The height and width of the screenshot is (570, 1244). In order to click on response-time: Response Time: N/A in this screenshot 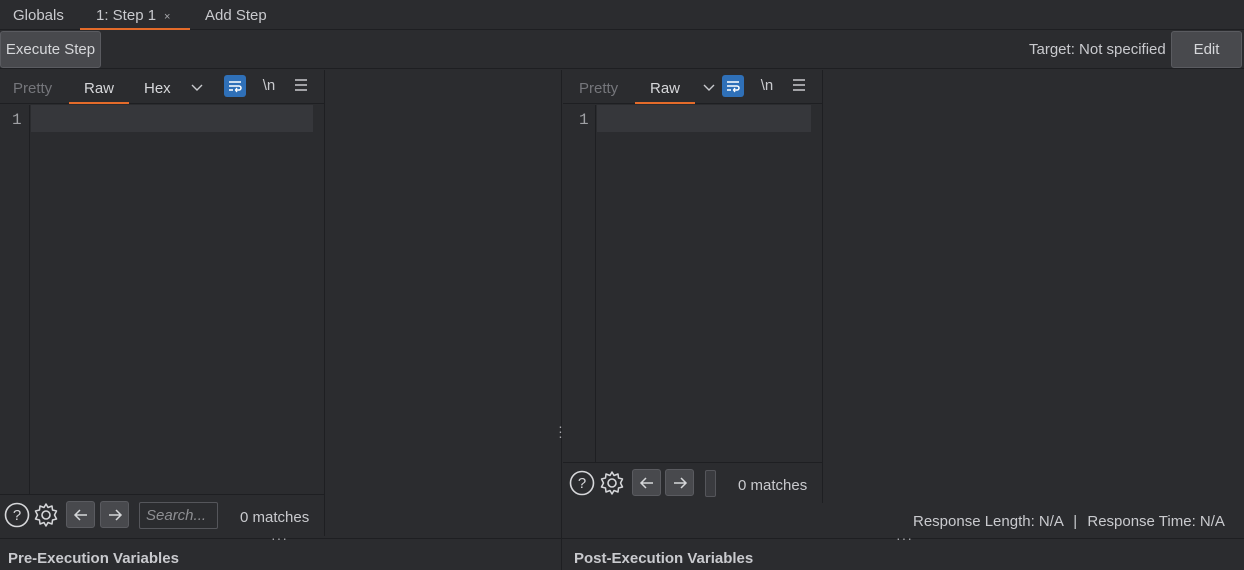, I will do `click(1156, 521)`.